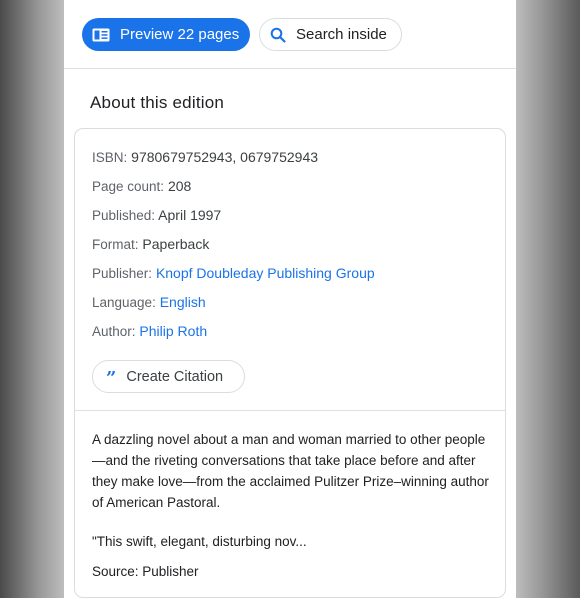  What do you see at coordinates (173, 331) in the screenshot?
I see `author-link: Philip Roth` at bounding box center [173, 331].